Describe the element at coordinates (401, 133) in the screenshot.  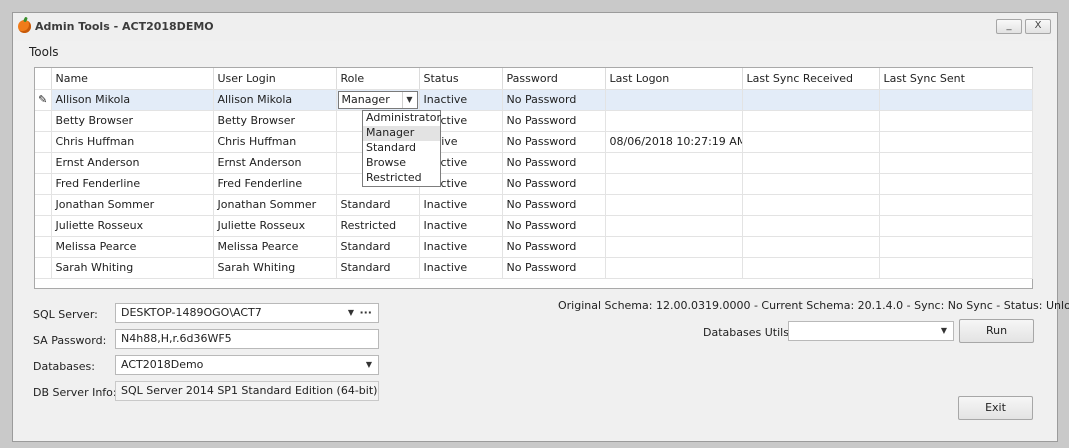
I see `role-option-manager: Manager` at that location.